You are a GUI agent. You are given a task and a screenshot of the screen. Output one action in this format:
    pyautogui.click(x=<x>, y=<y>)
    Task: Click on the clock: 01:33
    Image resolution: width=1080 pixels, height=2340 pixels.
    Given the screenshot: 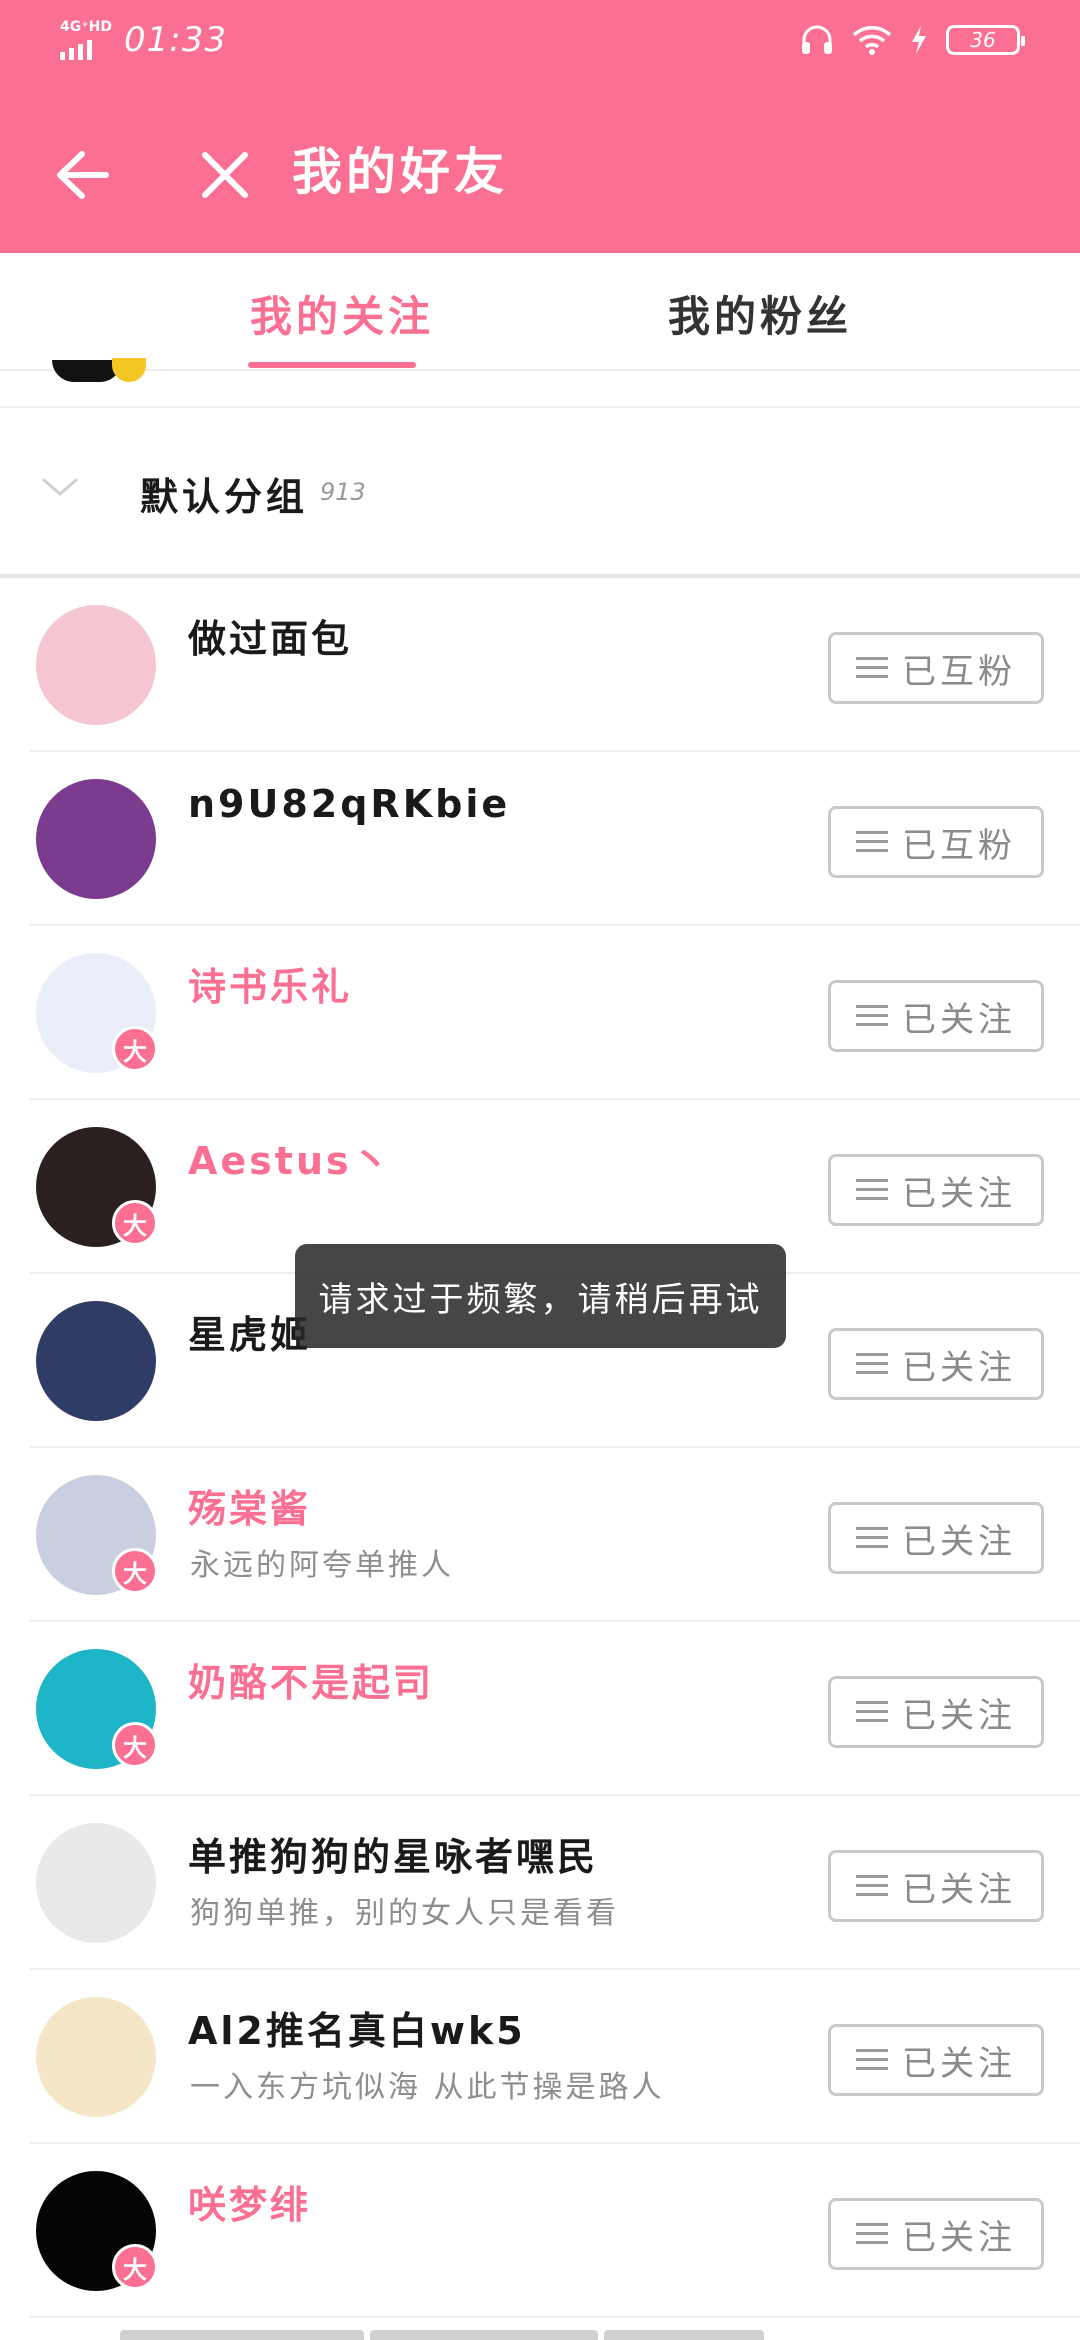 What is the action you would take?
    pyautogui.click(x=175, y=40)
    